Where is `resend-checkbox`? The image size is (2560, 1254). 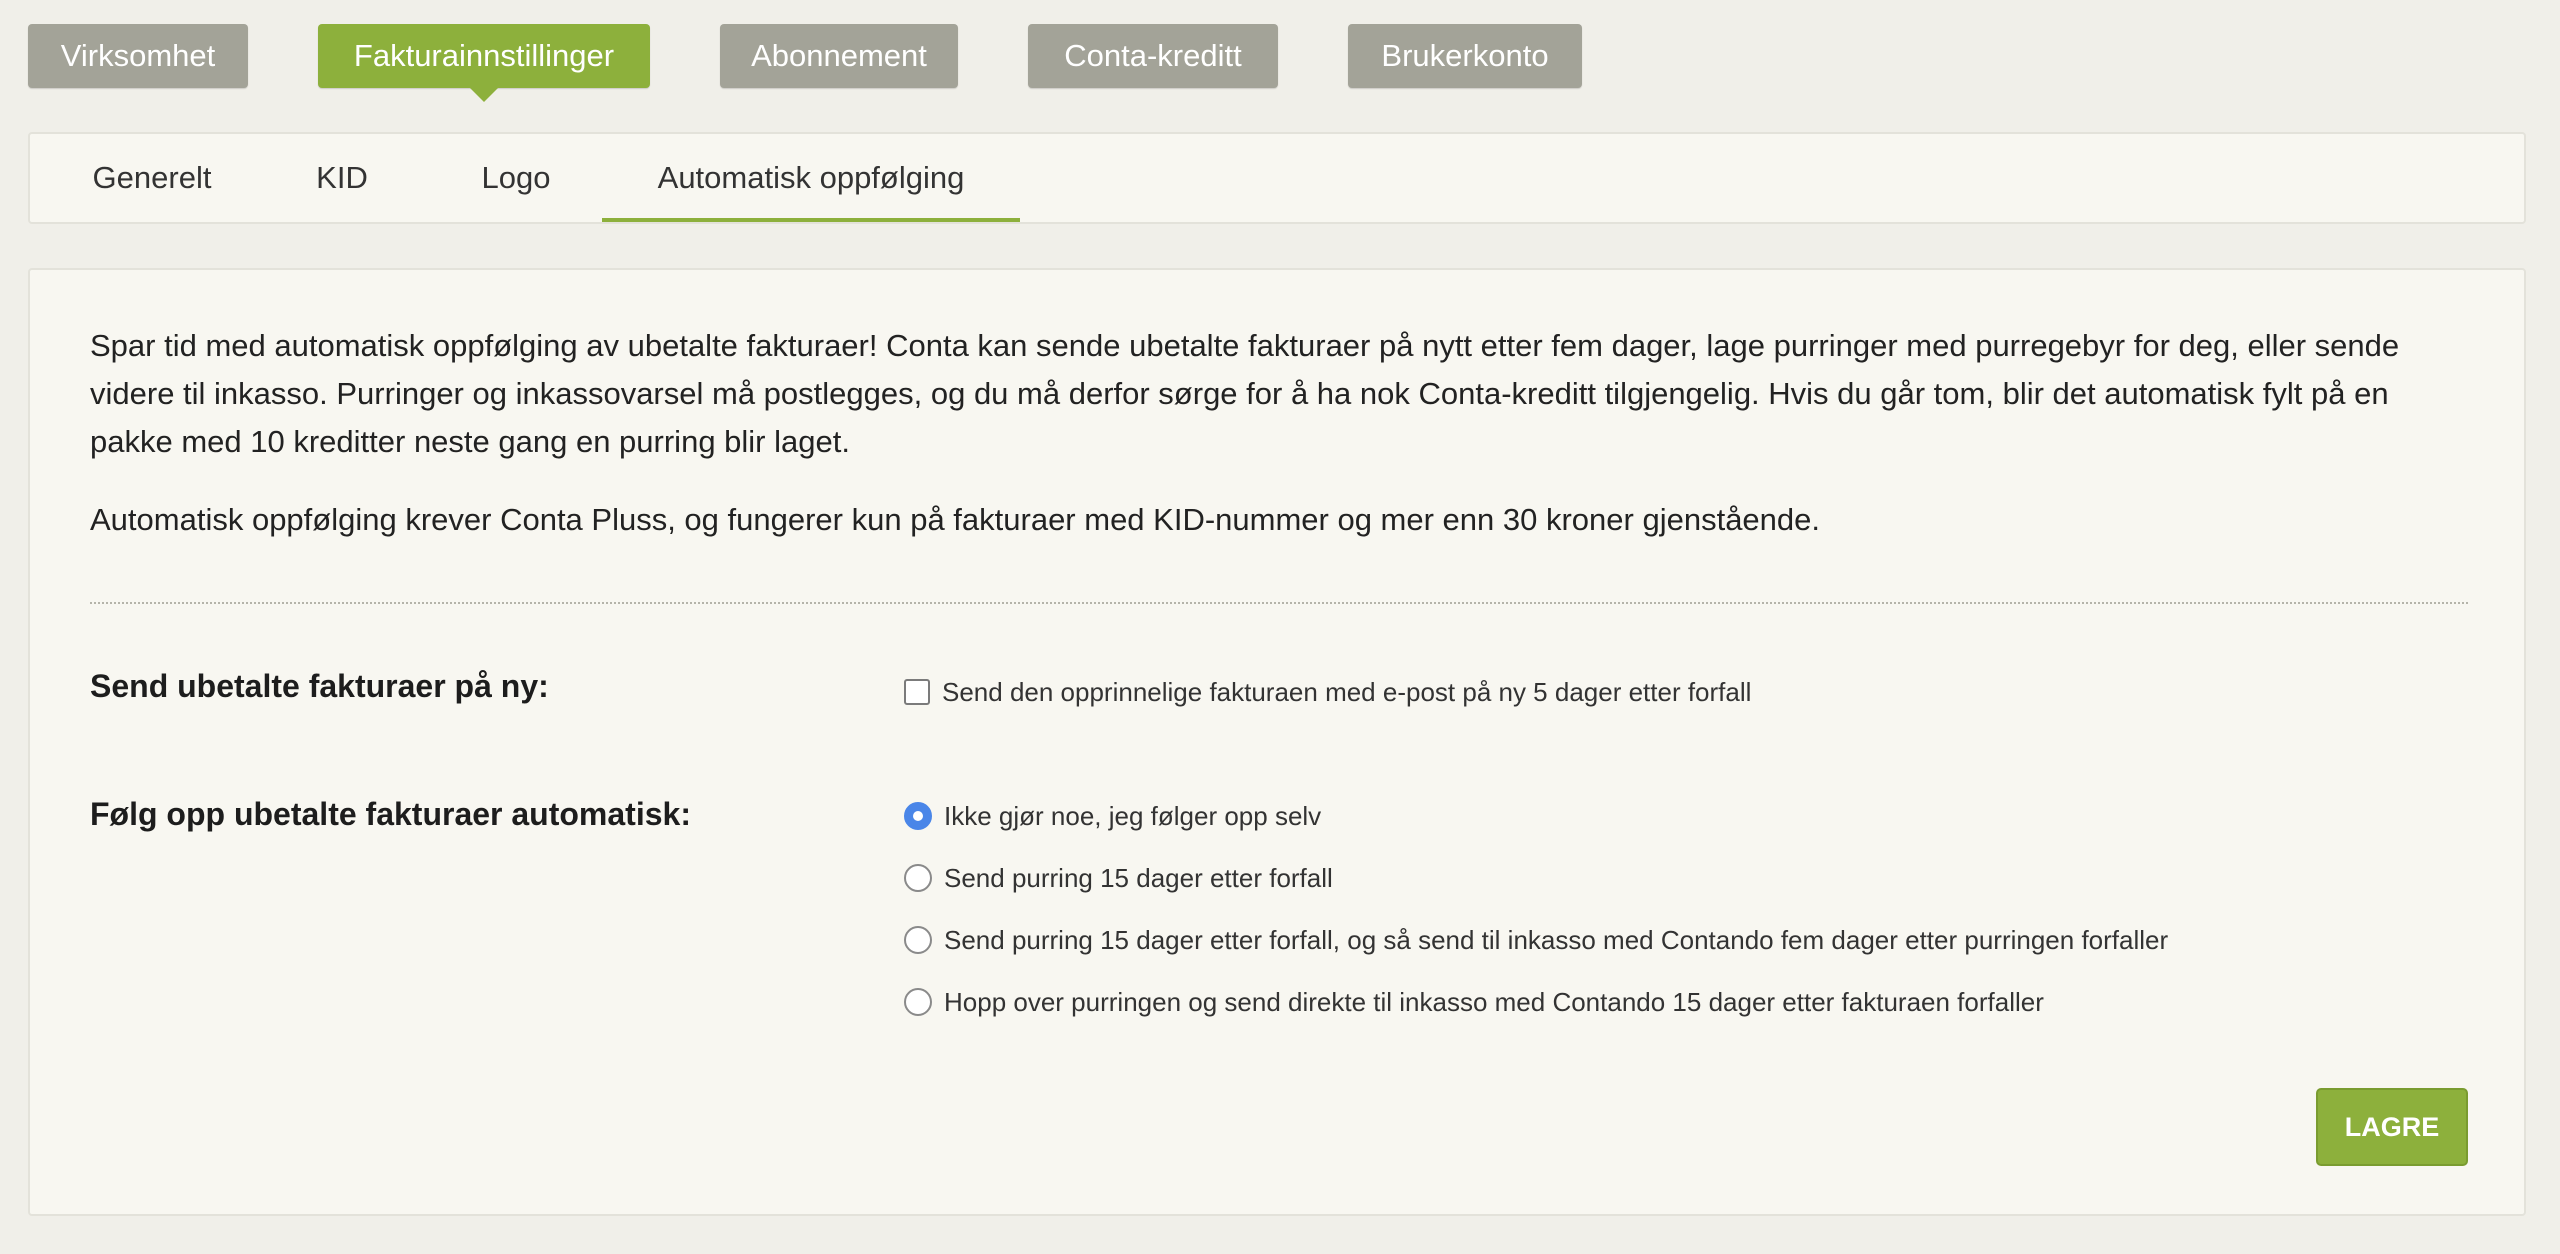
resend-checkbox is located at coordinates (917, 692).